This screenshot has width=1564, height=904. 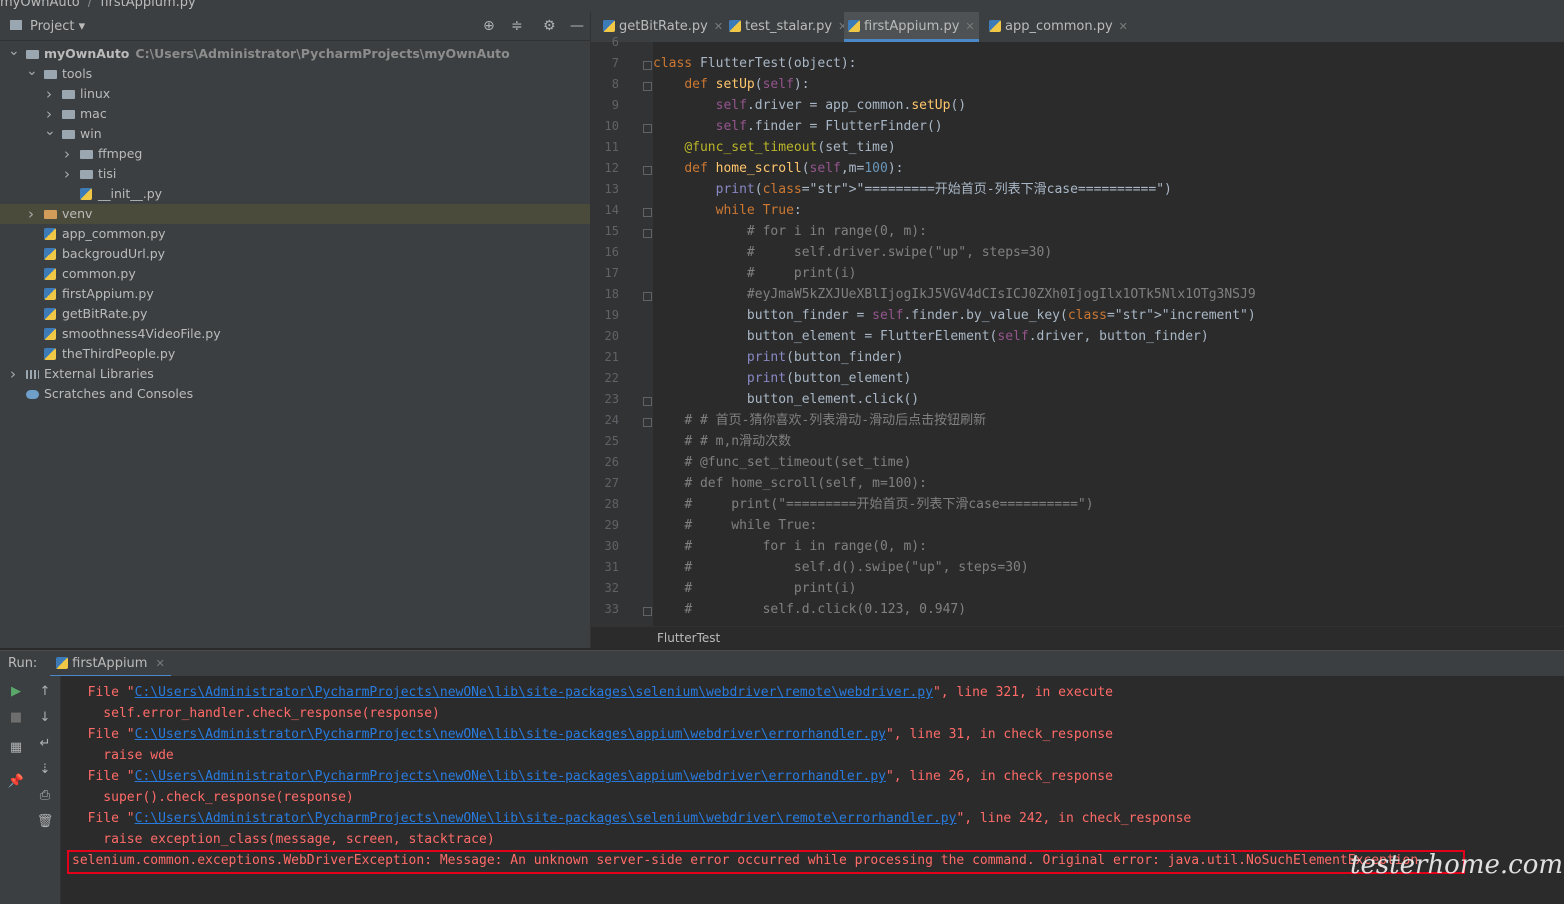 What do you see at coordinates (32, 394) in the screenshot?
I see `scratches-icon` at bounding box center [32, 394].